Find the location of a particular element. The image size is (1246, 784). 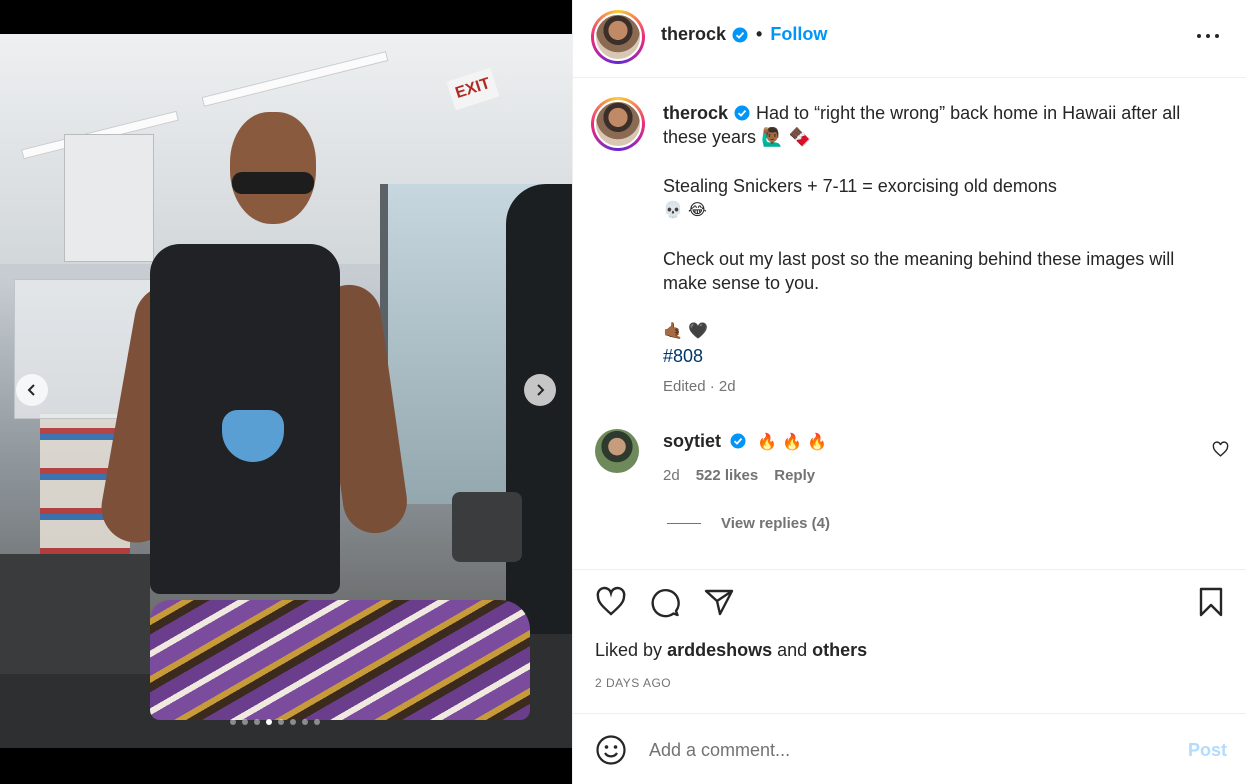

caption-username: therock is located at coordinates (695, 113).